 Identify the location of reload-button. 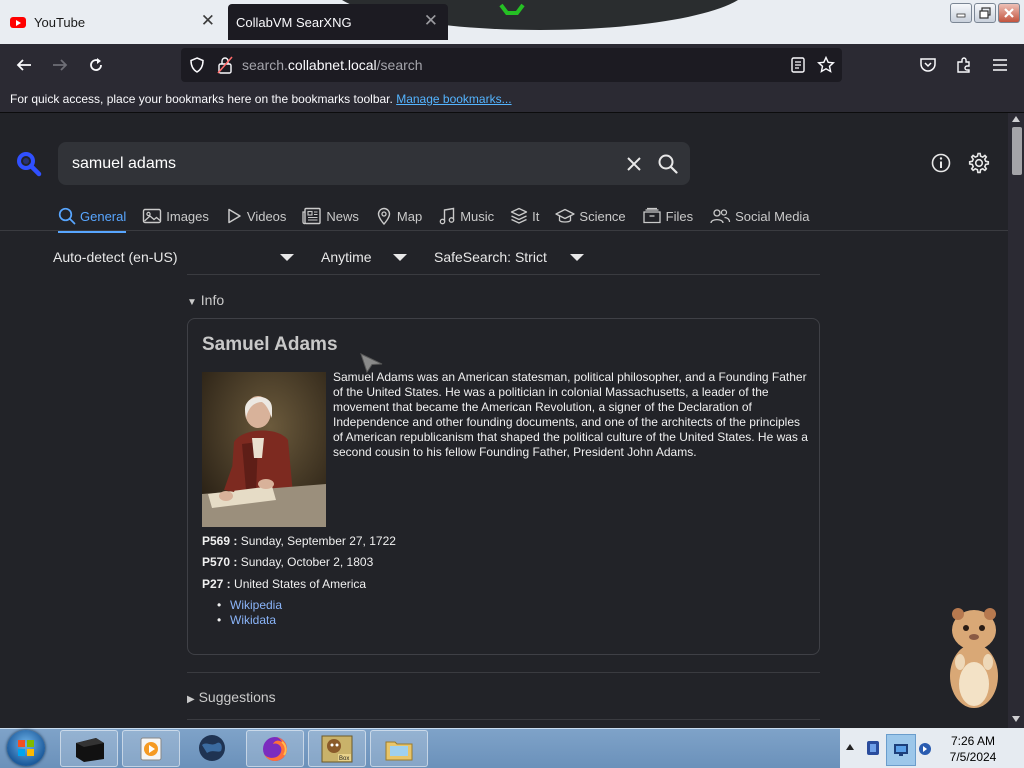
(96, 65).